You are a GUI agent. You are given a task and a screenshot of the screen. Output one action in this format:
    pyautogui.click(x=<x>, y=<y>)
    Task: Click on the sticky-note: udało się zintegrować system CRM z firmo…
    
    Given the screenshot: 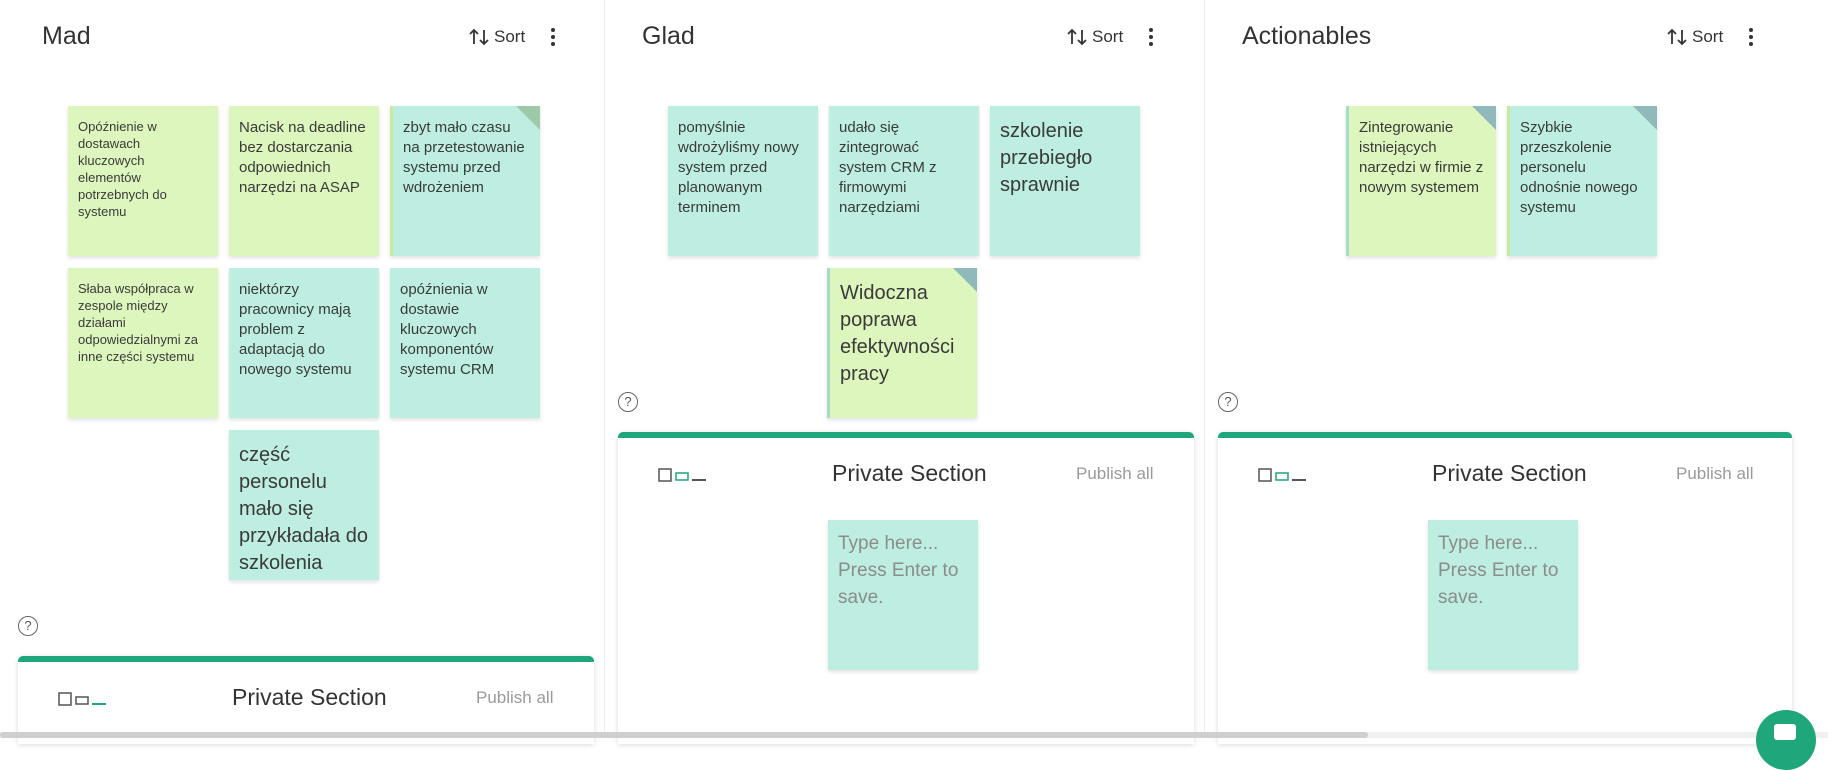 What is the action you would take?
    pyautogui.click(x=904, y=181)
    